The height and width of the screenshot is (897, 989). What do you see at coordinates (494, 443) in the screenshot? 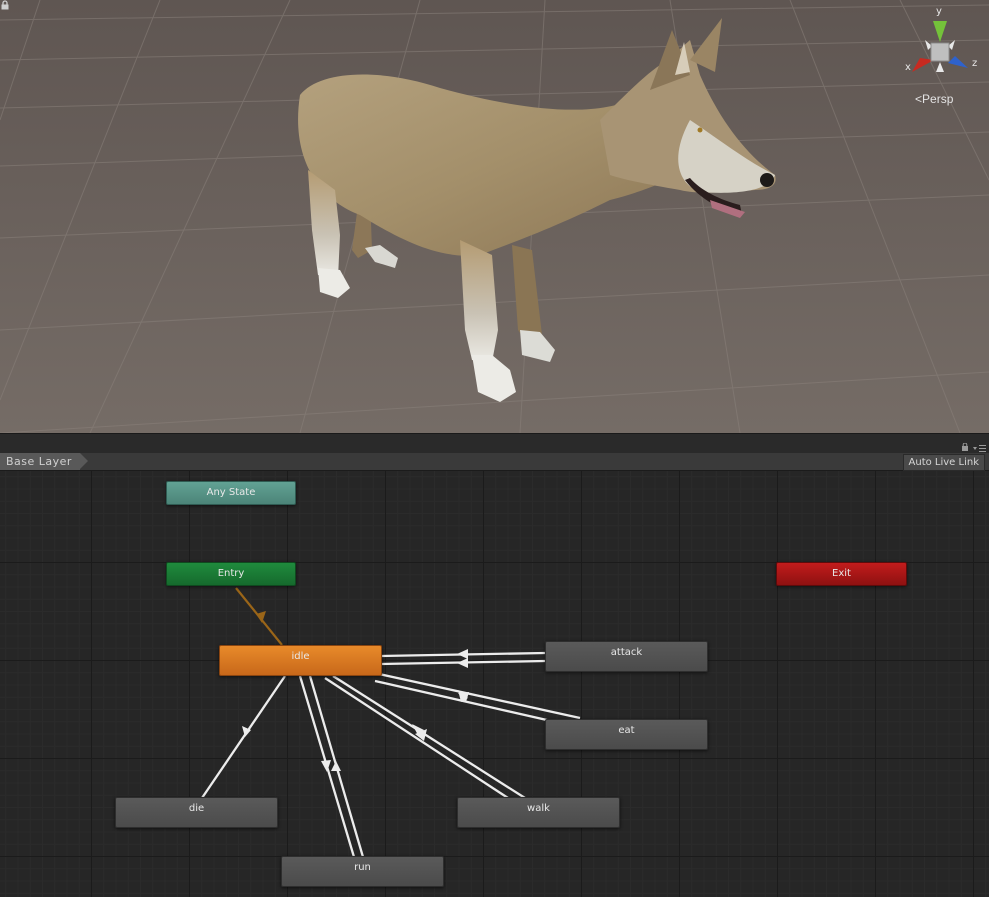
I see `panel-divider` at bounding box center [494, 443].